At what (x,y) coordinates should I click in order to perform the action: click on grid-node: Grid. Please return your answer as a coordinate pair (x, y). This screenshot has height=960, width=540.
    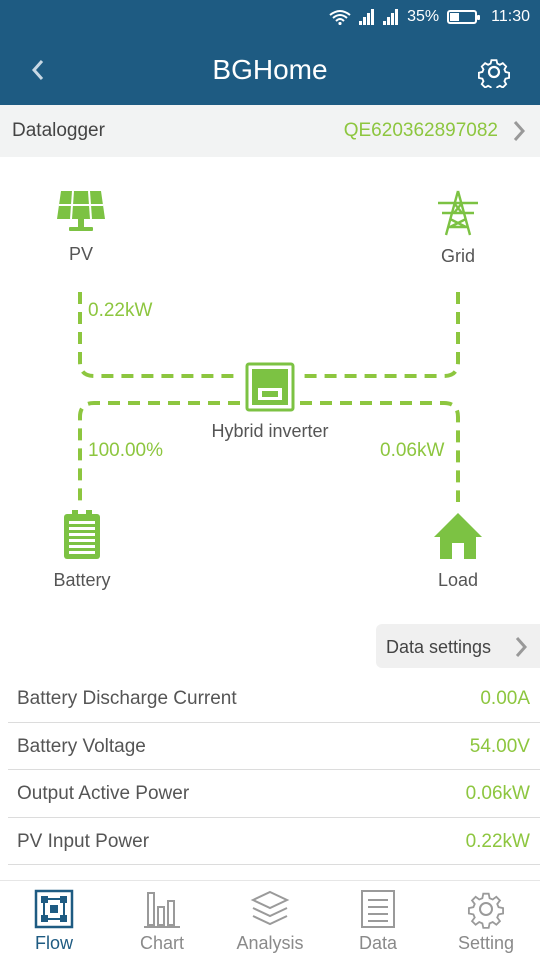
    Looking at the image, I should click on (458, 228).